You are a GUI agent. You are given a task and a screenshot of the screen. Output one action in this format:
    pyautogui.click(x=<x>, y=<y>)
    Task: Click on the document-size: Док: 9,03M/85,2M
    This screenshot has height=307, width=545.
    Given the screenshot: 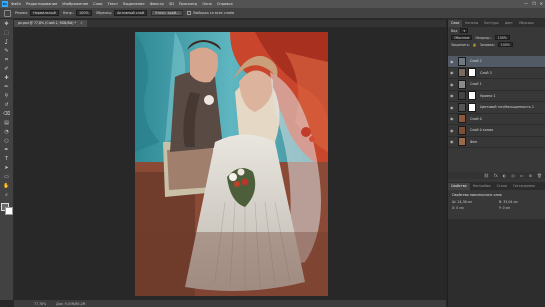 What is the action you would take?
    pyautogui.click(x=70, y=304)
    